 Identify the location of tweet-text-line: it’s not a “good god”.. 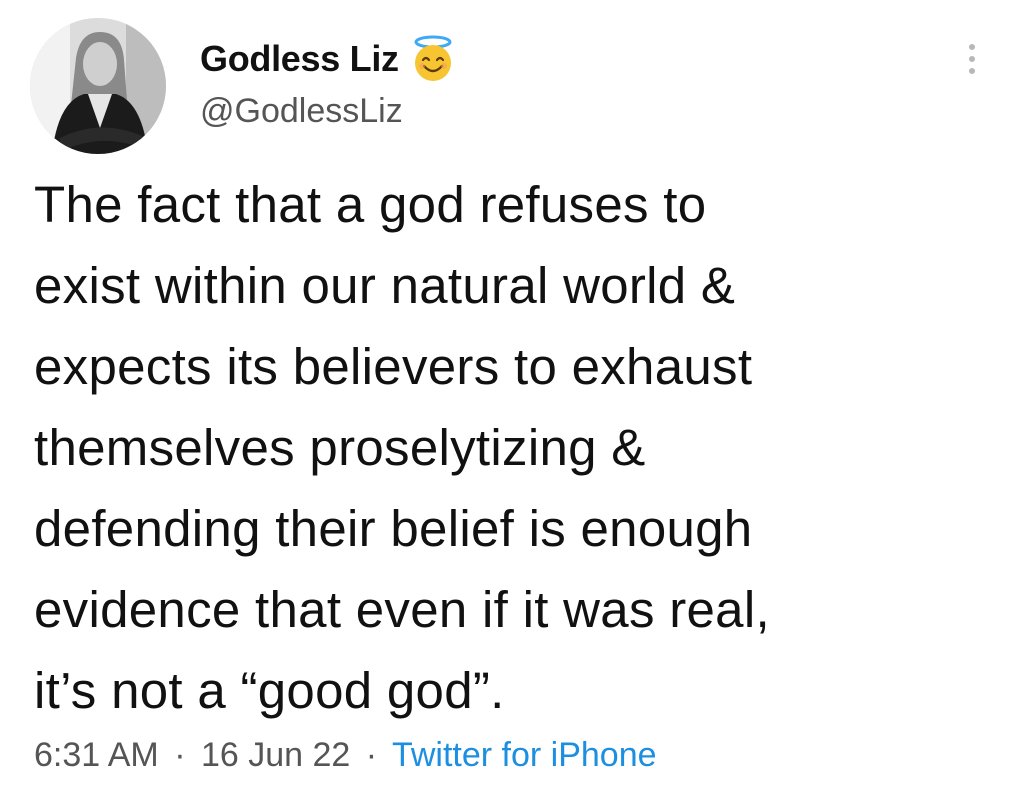
(269, 690).